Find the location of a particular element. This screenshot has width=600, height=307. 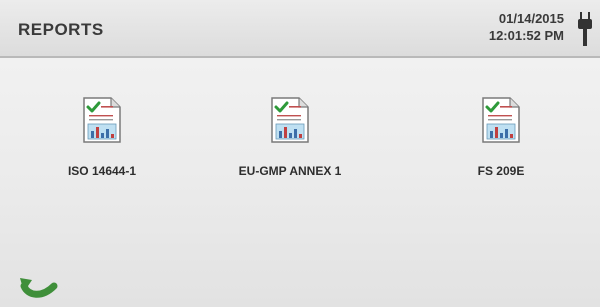

report-fs-209e-button: FS 209E is located at coordinates (501, 137).